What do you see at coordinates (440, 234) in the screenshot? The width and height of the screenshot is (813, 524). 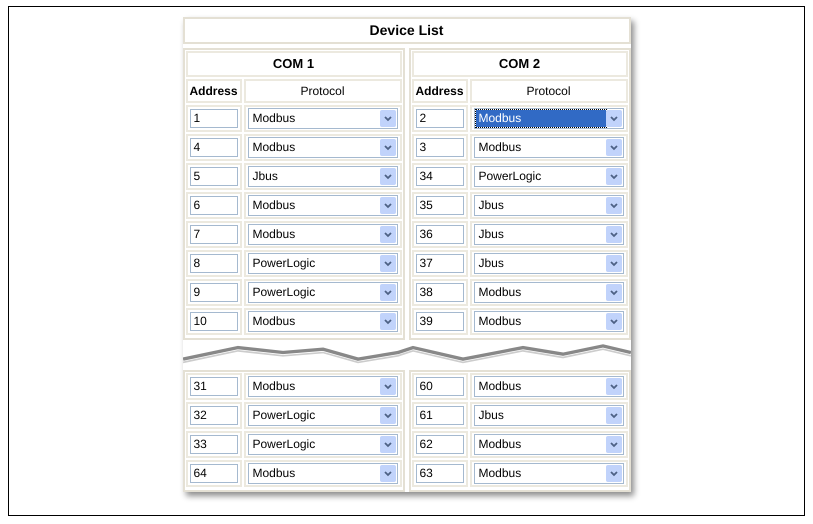 I see `address-field: 36` at bounding box center [440, 234].